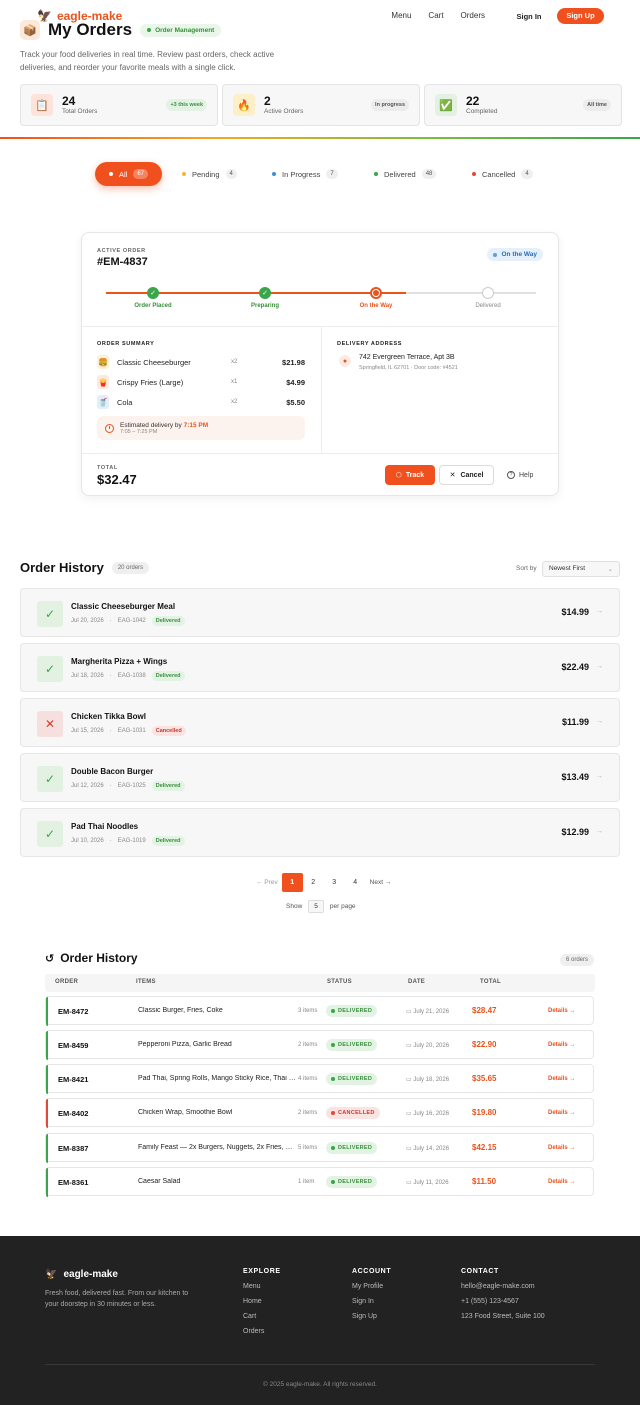  I want to click on order-amount: $14.99, so click(575, 612).